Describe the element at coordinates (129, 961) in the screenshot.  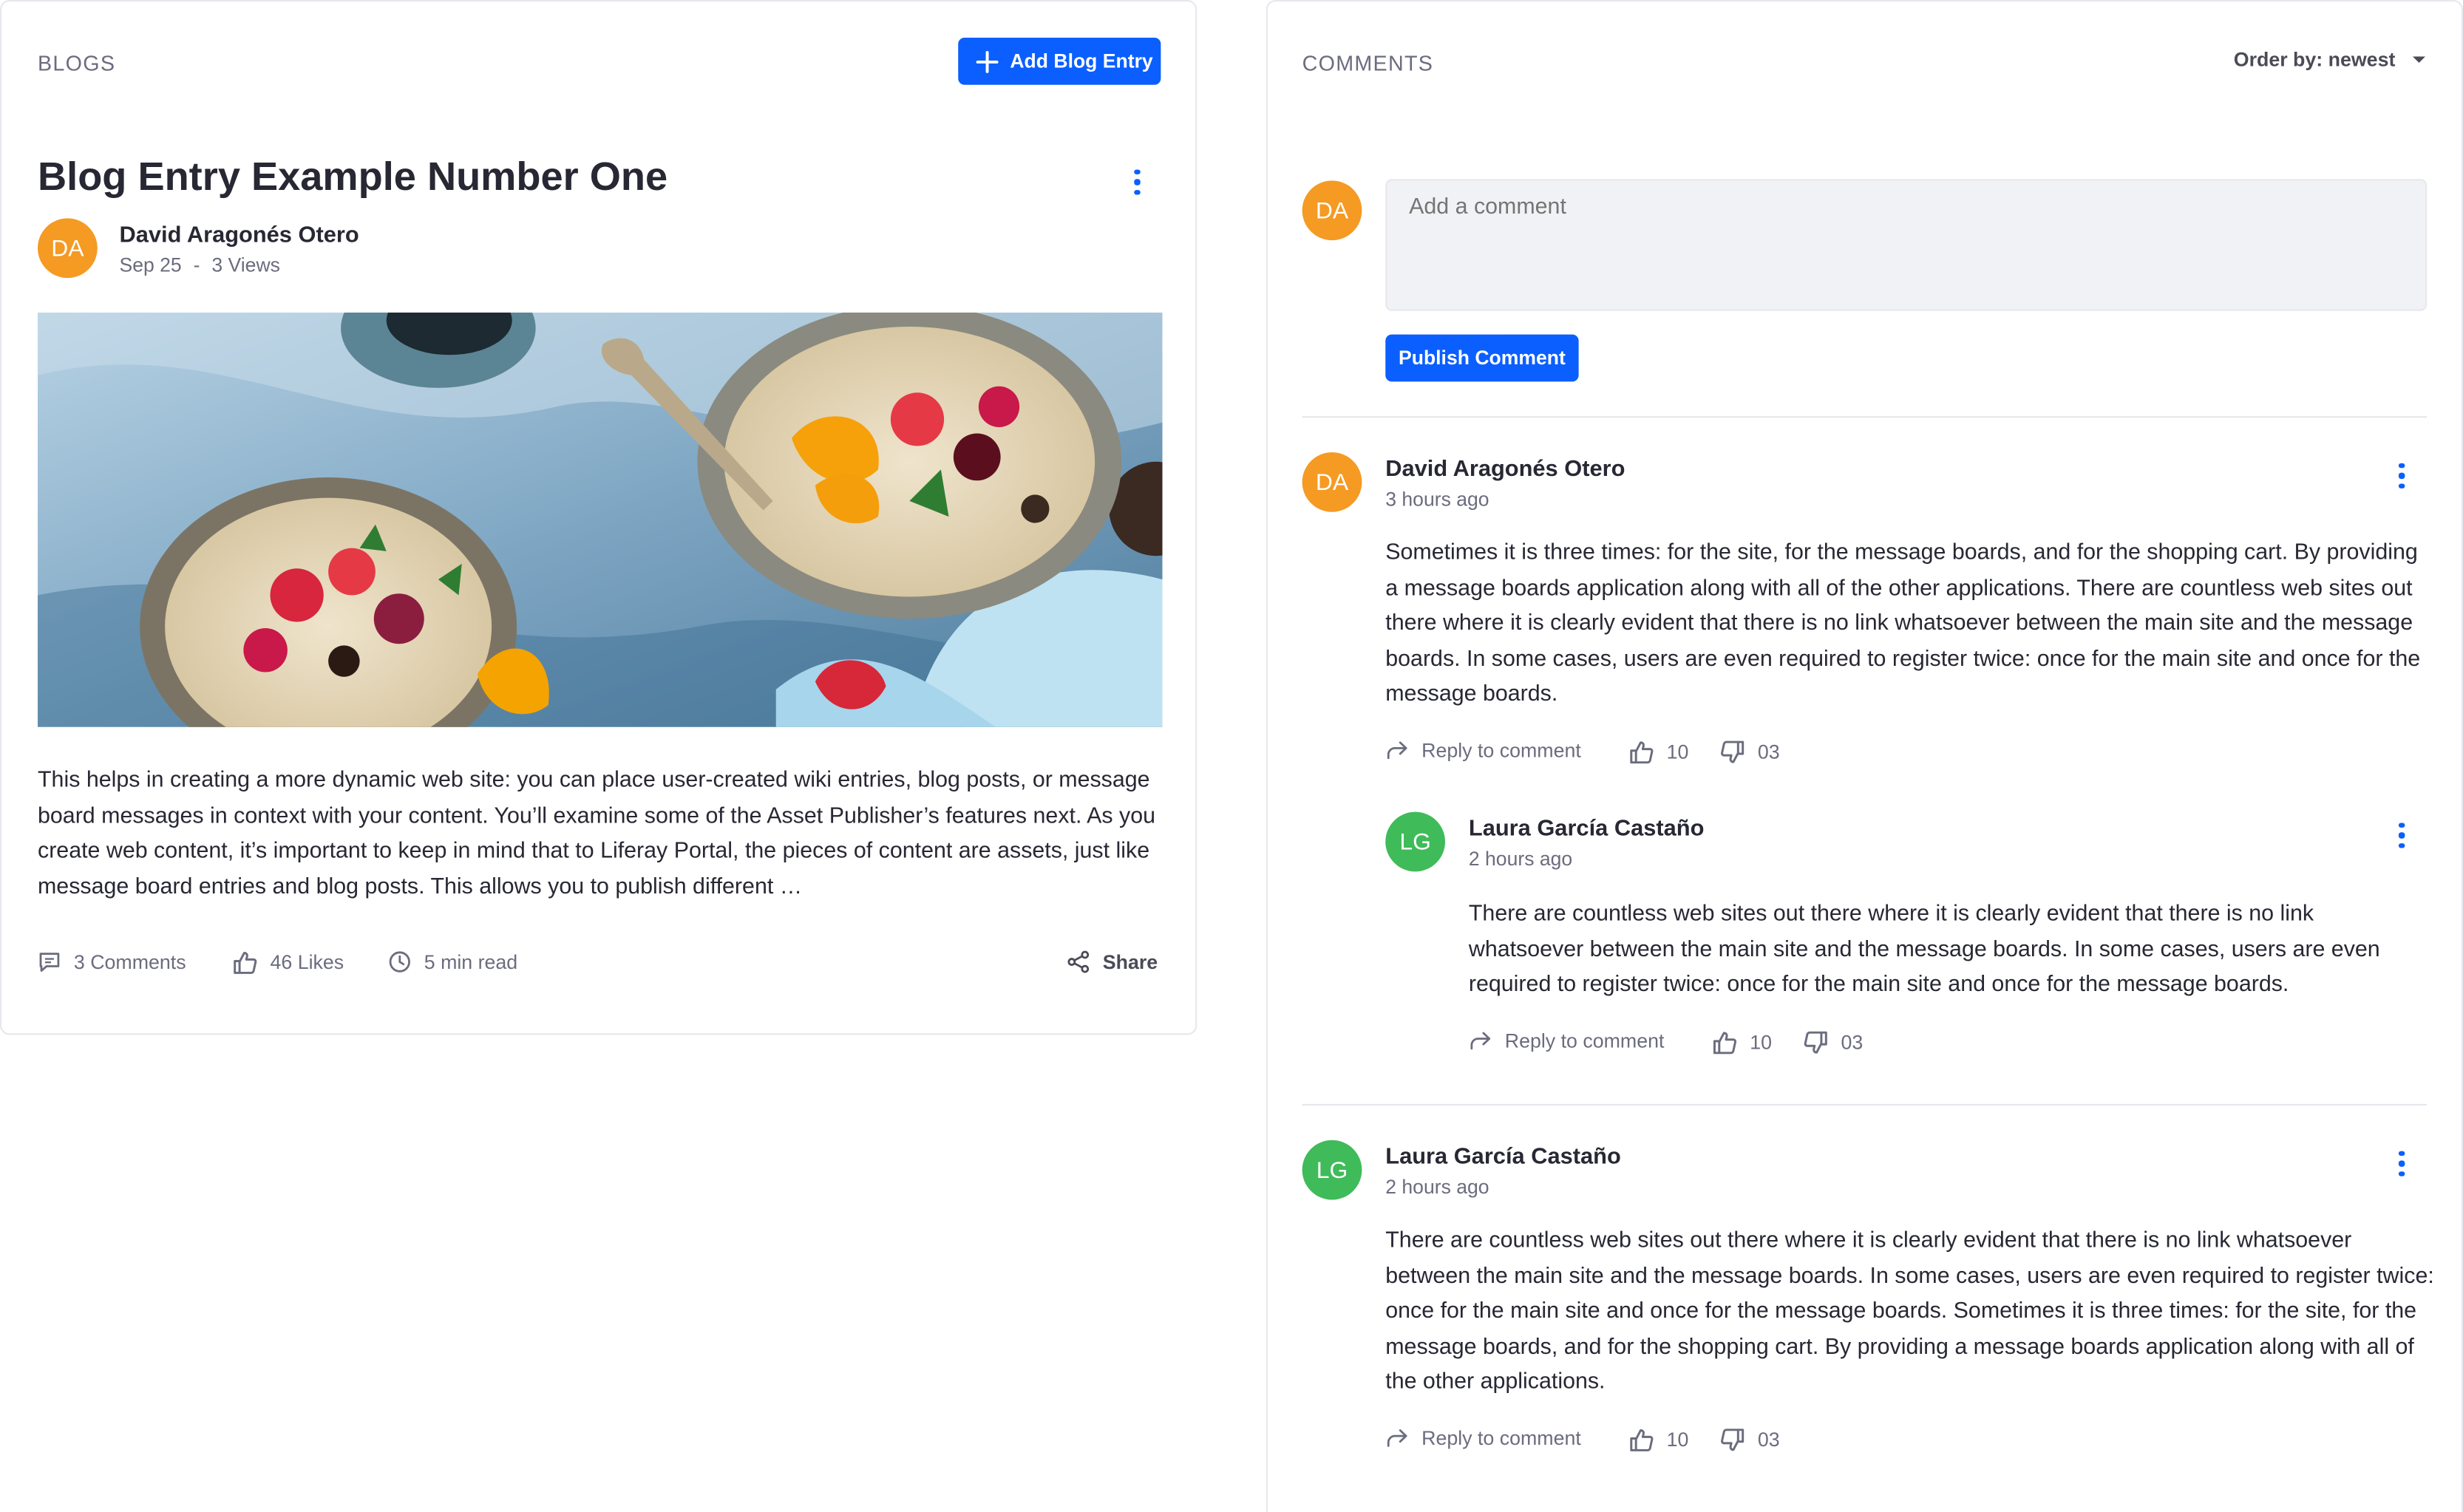
I see `comments-count: 3 Comments` at that location.